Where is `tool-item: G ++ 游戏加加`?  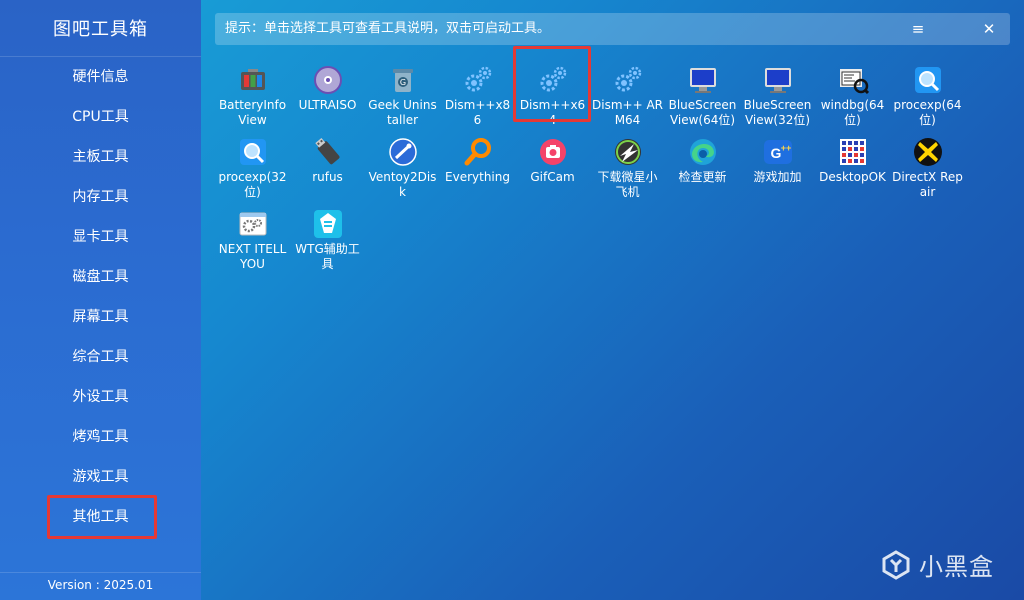 tool-item: G ++ 游戏加加 is located at coordinates (777, 168).